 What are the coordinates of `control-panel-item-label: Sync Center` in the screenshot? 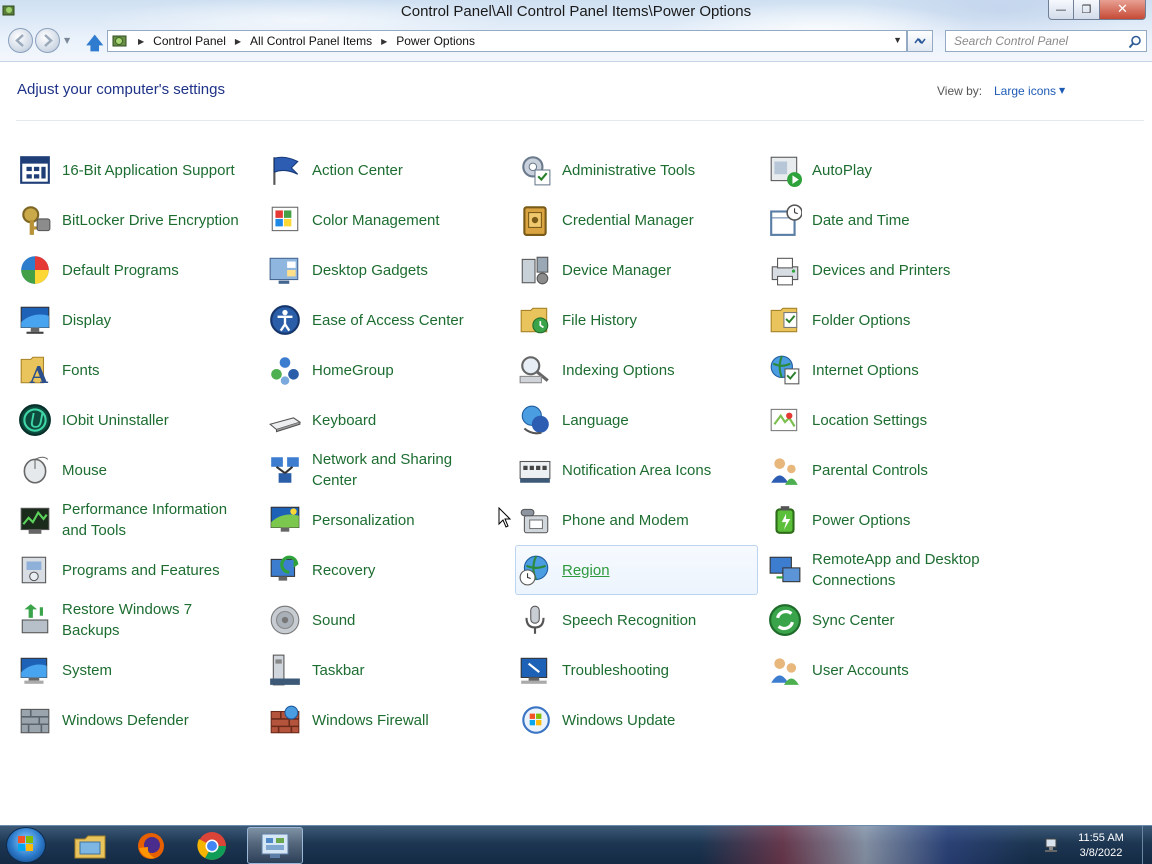 It's located at (904, 620).